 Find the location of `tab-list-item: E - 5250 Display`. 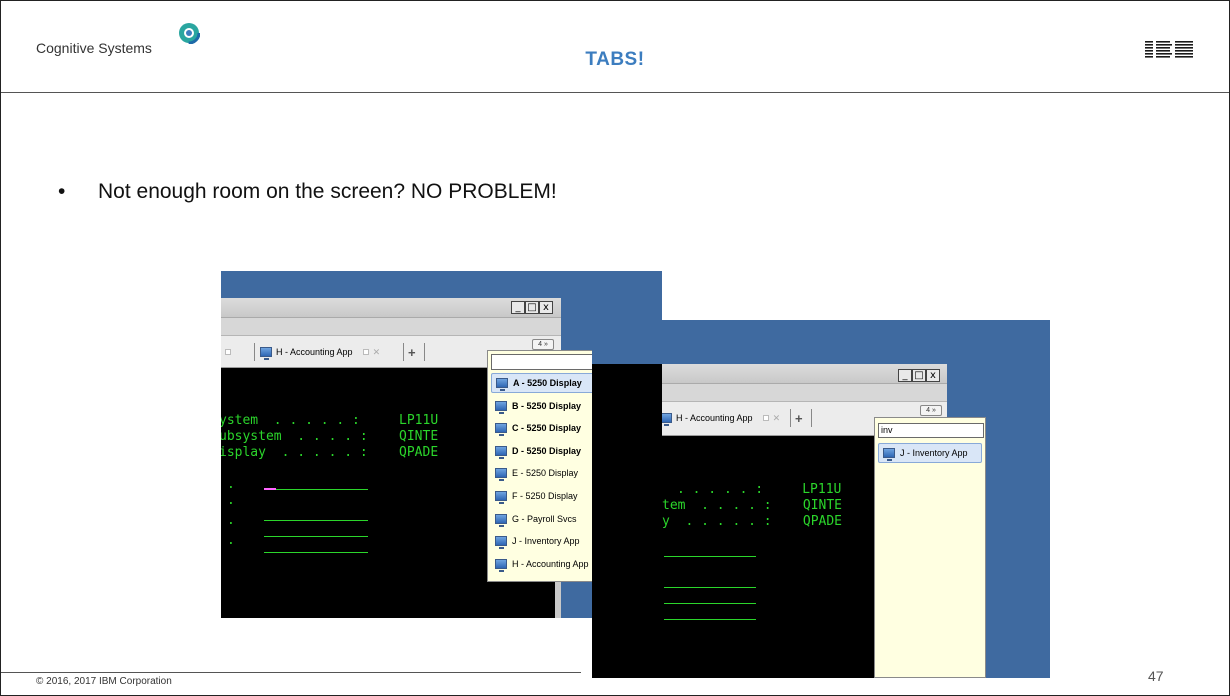

tab-list-item: E - 5250 Display is located at coordinates (543, 473).